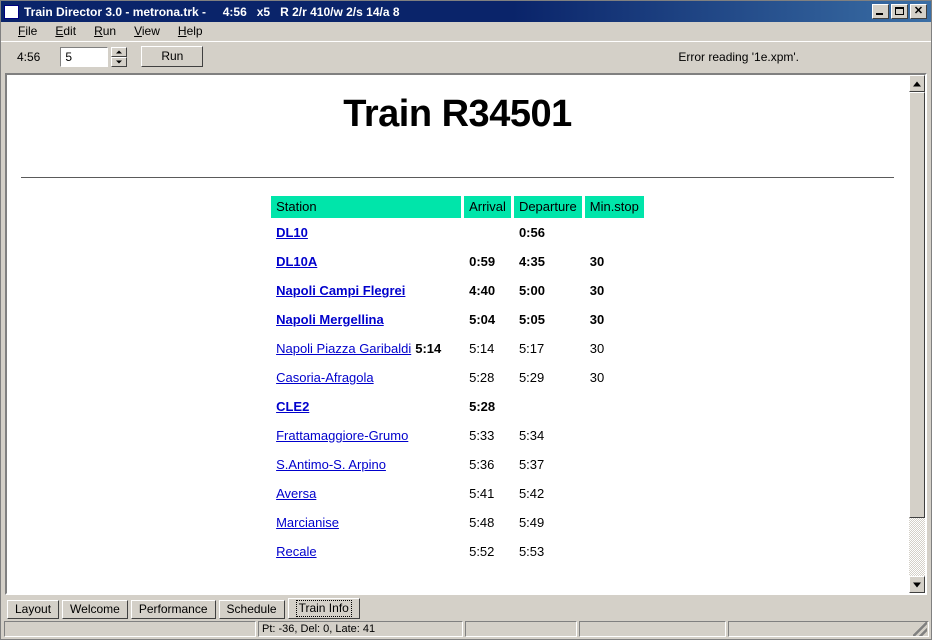 This screenshot has width=932, height=640. What do you see at coordinates (457, 406) in the screenshot?
I see `table-row: CLE2 5:28` at bounding box center [457, 406].